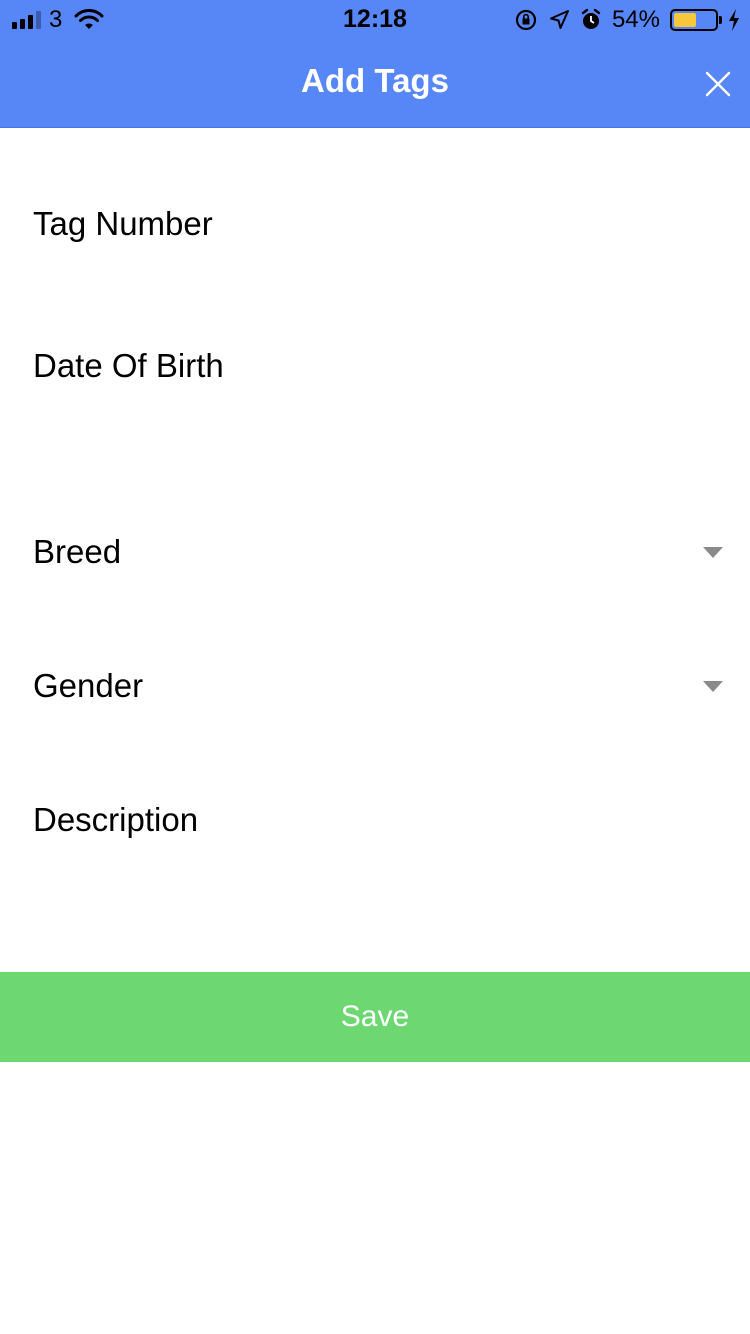 The width and height of the screenshot is (750, 1334). What do you see at coordinates (77, 551) in the screenshot?
I see `breed-label: Breed` at bounding box center [77, 551].